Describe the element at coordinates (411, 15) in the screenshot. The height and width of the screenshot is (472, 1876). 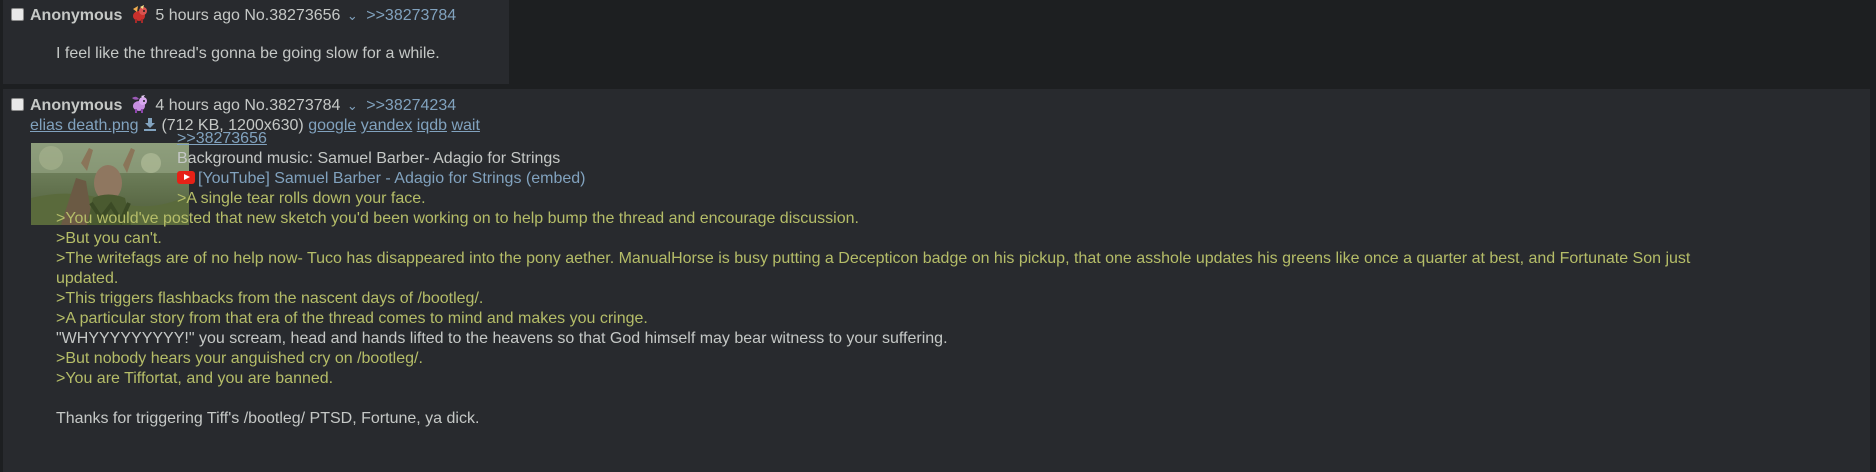
I see `backlink: >>38273784` at that location.